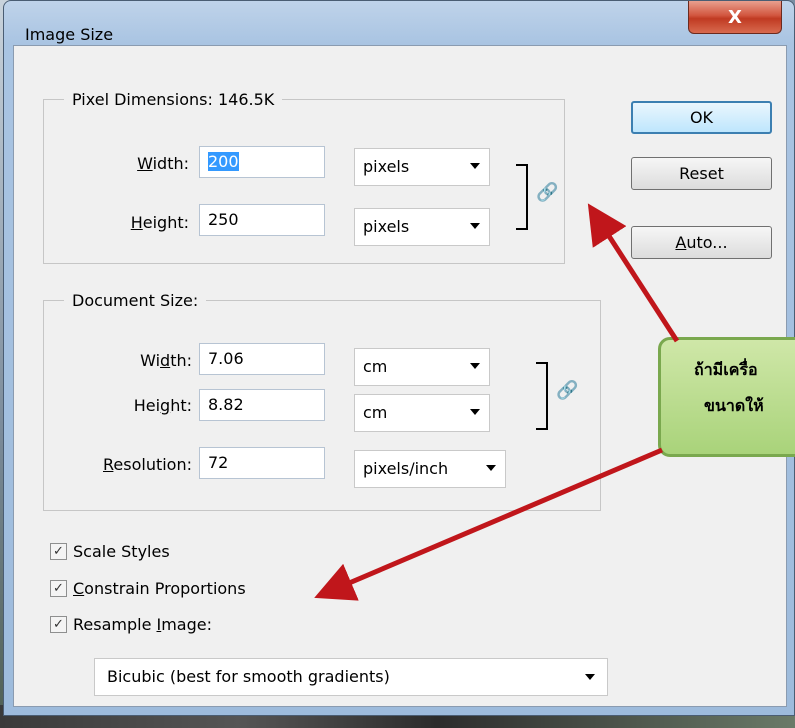 This screenshot has height=728, width=795. I want to click on reset-button: Reset, so click(701, 173).